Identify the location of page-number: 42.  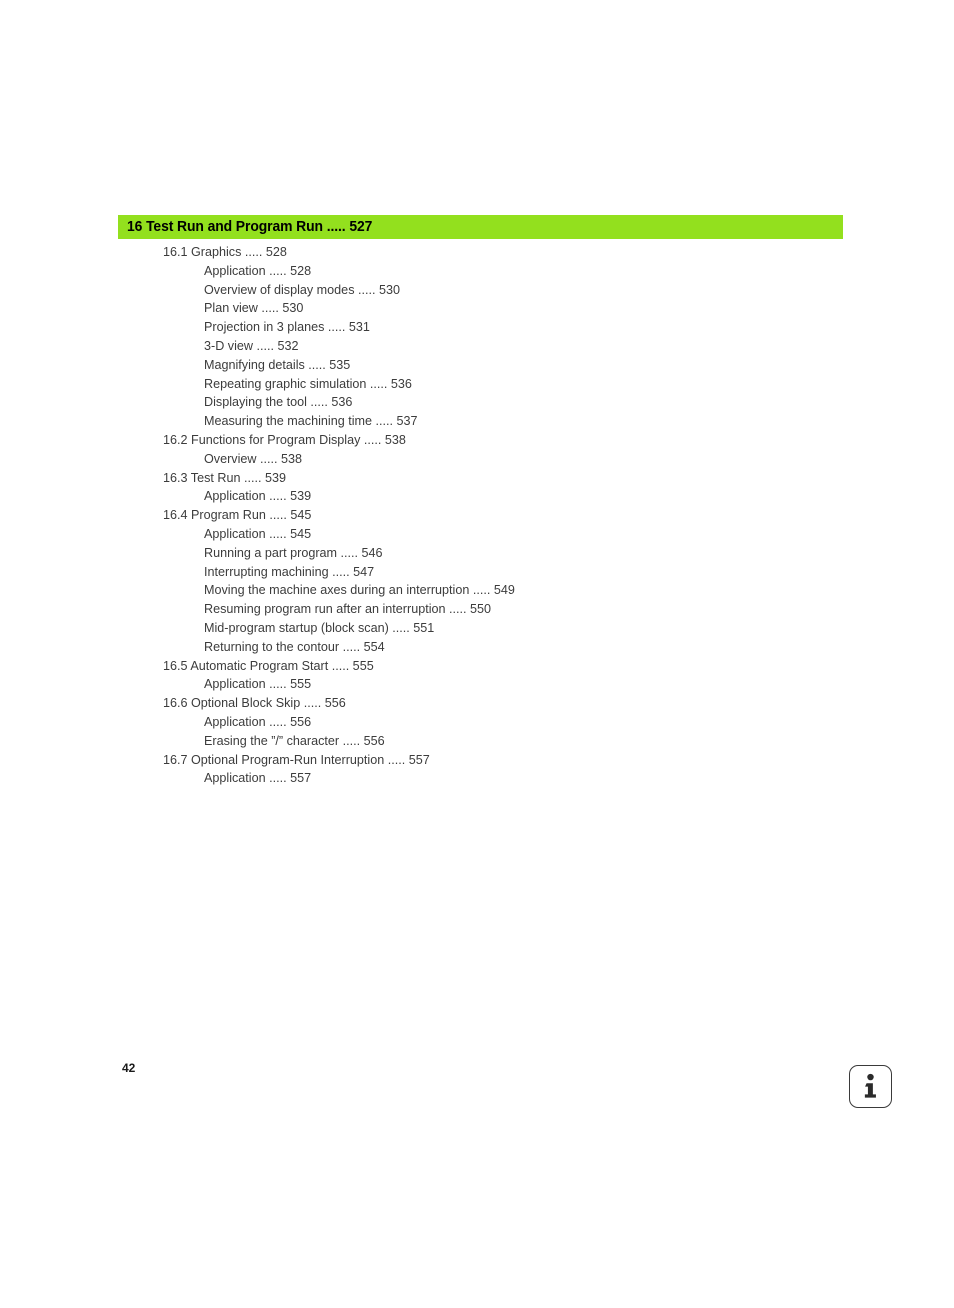
(129, 1068).